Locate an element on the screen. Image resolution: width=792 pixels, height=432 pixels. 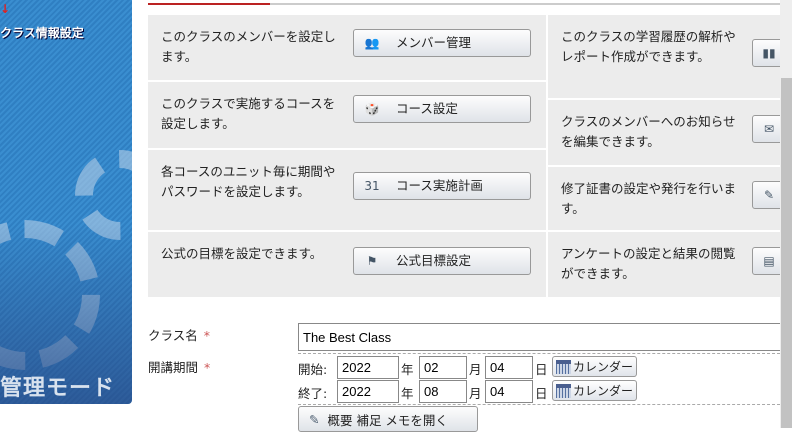
menu-cell-survey: アンケートの設定と結果の閲覧ができます。 ▤ is located at coordinates (670, 264).